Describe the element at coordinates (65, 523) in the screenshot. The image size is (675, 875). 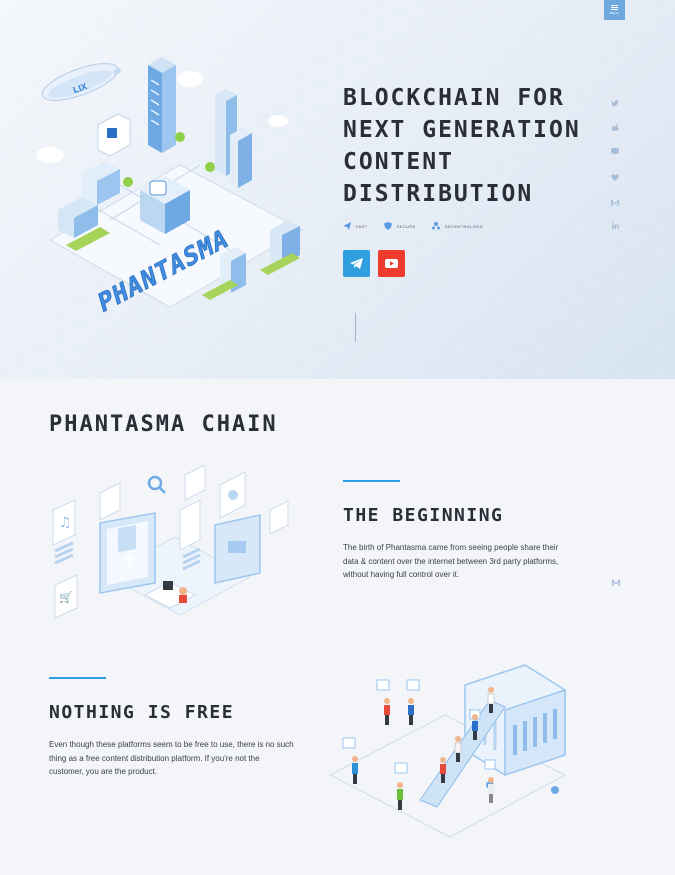
I see `music-note-icon: ♫` at that location.